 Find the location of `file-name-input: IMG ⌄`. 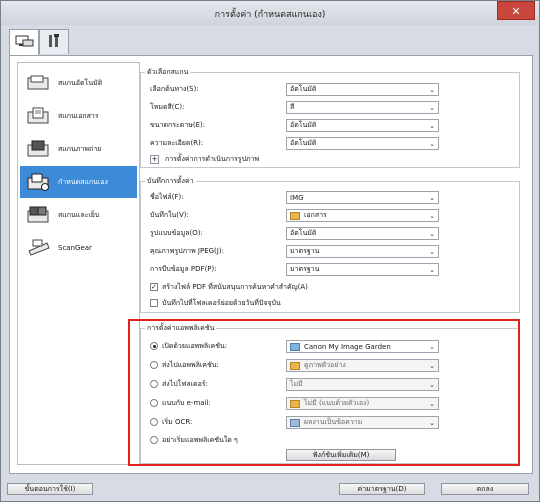

file-name-input: IMG ⌄ is located at coordinates (362, 197).